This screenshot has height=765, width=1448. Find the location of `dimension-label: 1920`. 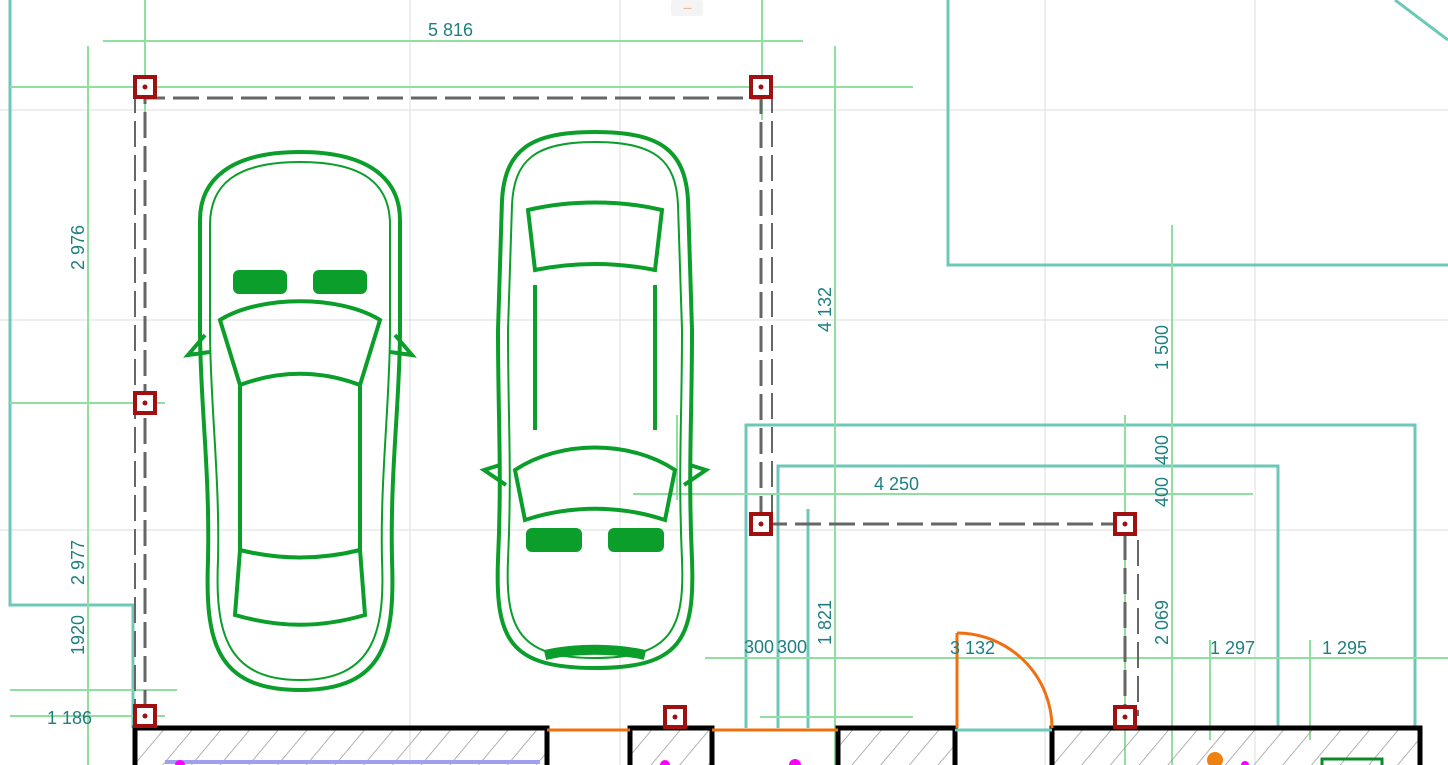

dimension-label: 1920 is located at coordinates (78, 635).